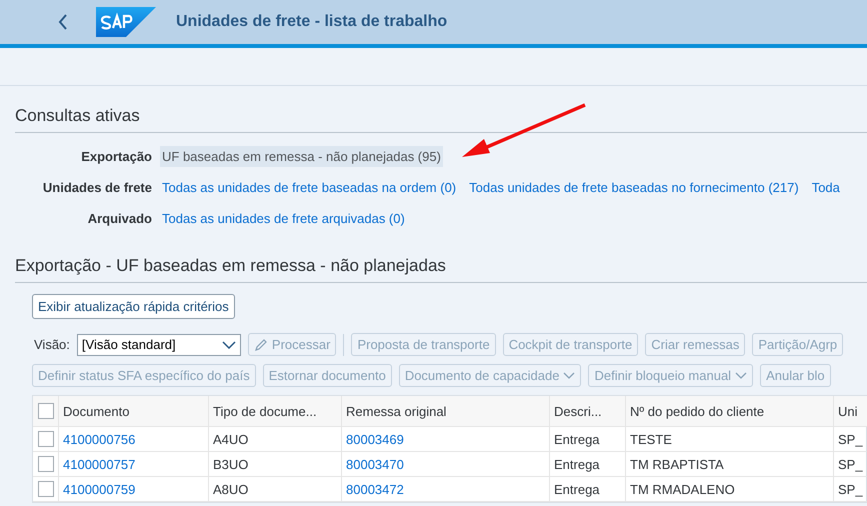 This screenshot has height=506, width=867. What do you see at coordinates (134, 411) in the screenshot?
I see `column-header: Documento` at bounding box center [134, 411].